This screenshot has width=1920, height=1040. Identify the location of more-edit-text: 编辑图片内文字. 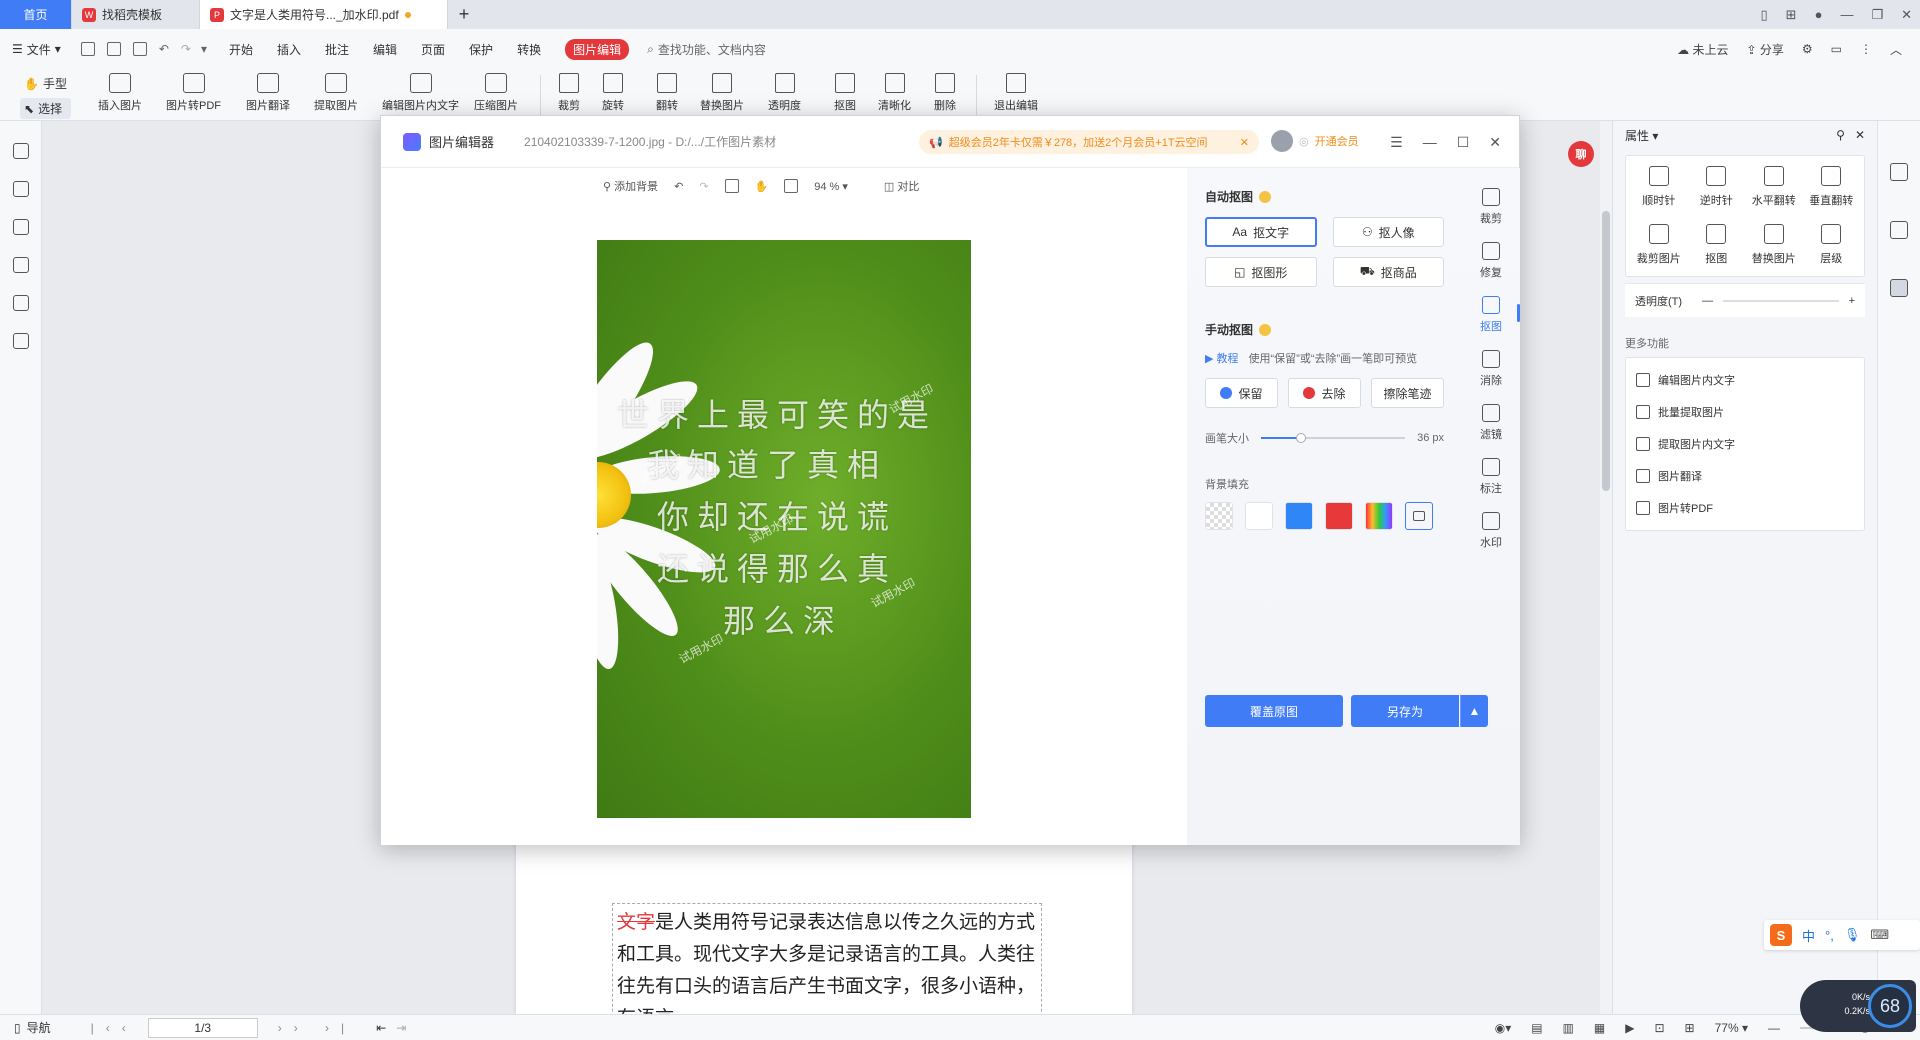
(1745, 380).